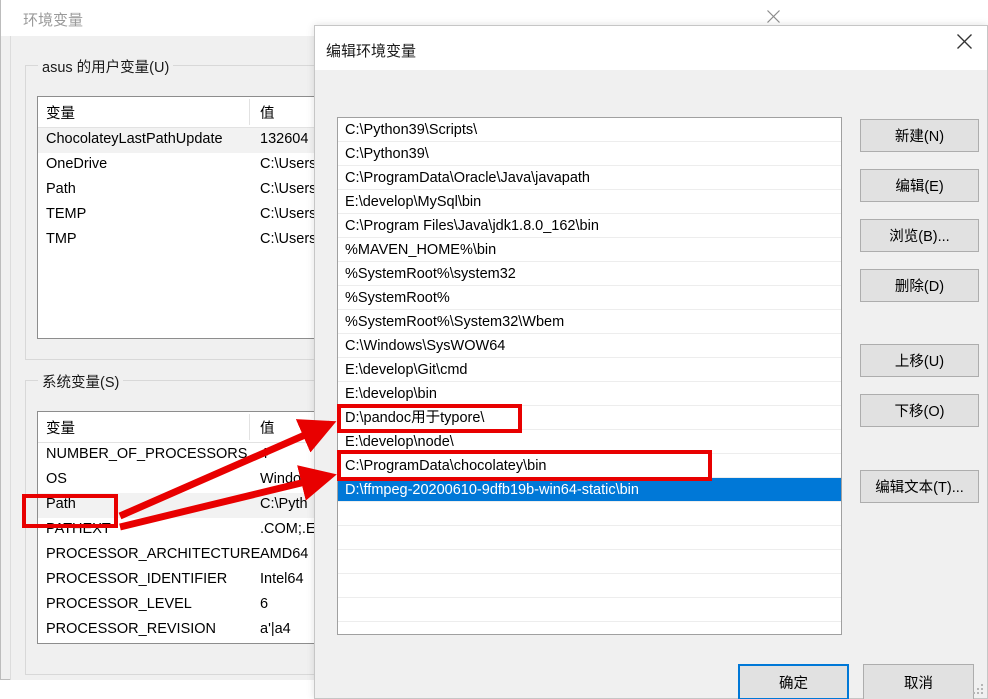 The image size is (988, 699). I want to click on dialog-title: 编辑环境变量, so click(371, 51).